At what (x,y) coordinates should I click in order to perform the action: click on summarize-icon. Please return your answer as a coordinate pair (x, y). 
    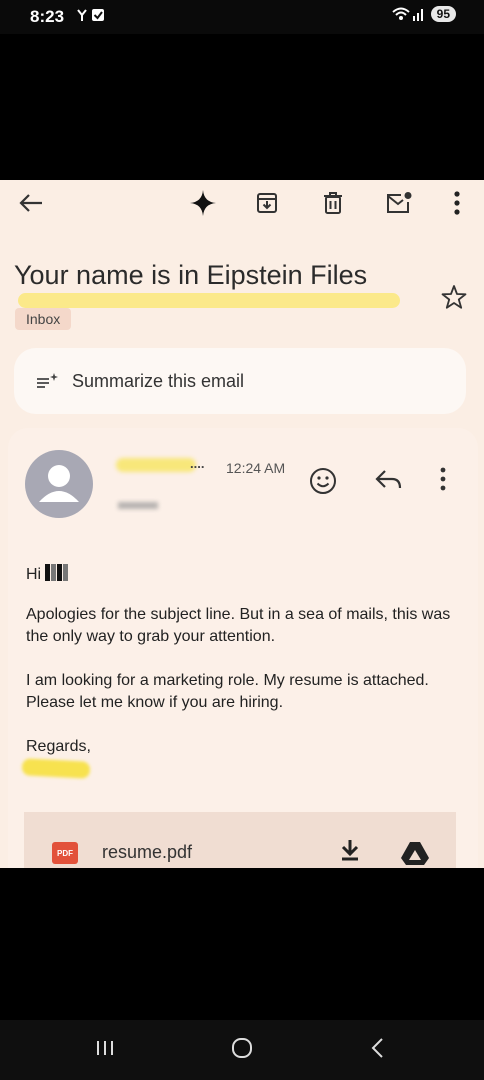
    Looking at the image, I should click on (47, 380).